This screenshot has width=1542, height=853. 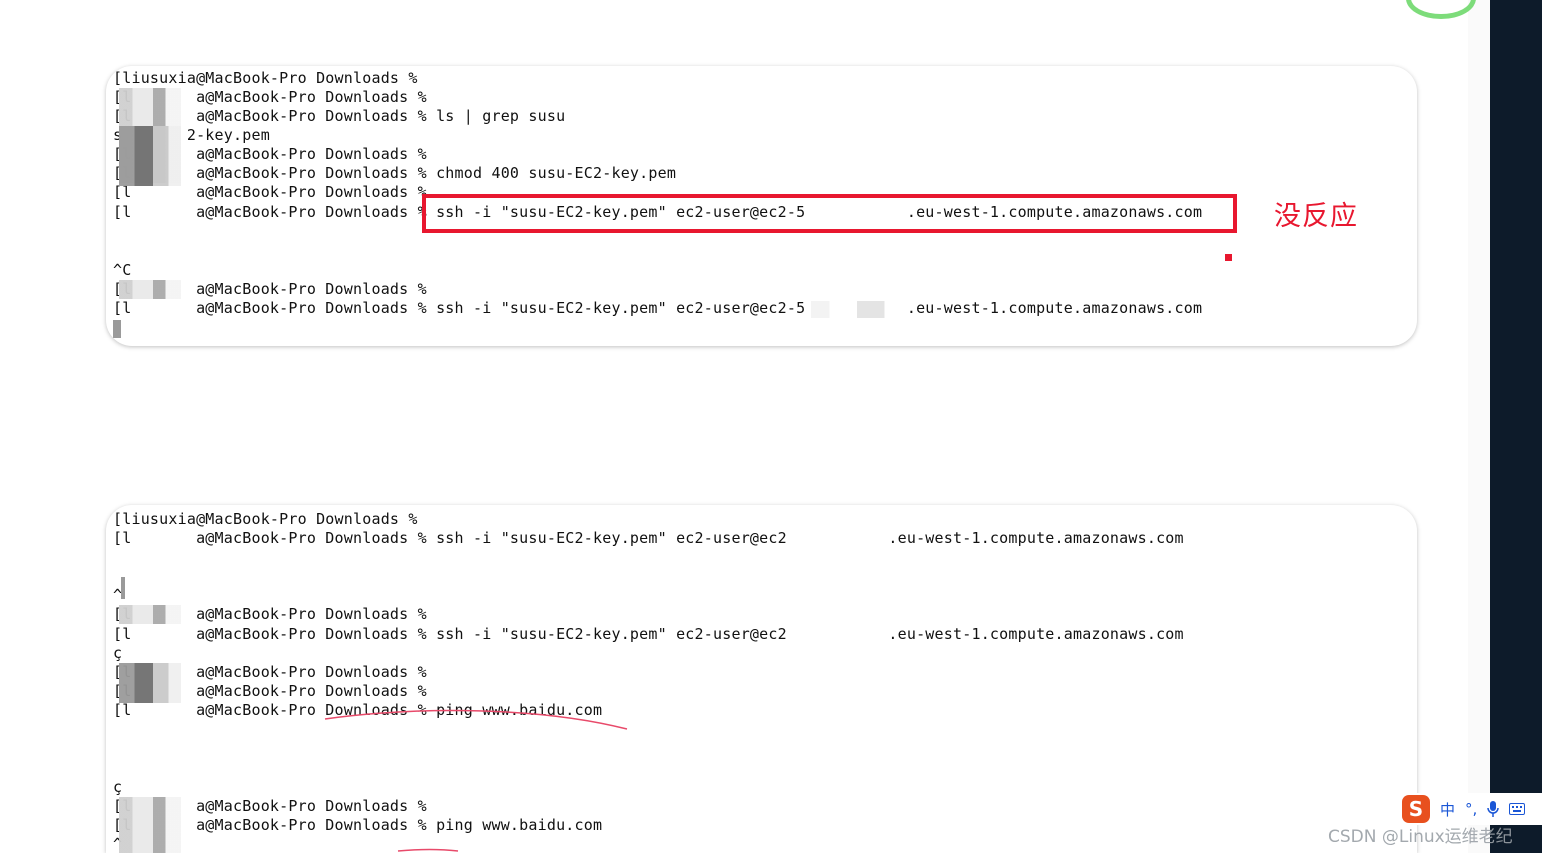 I want to click on ime-punctuation-toggle: °,, so click(x=1471, y=809).